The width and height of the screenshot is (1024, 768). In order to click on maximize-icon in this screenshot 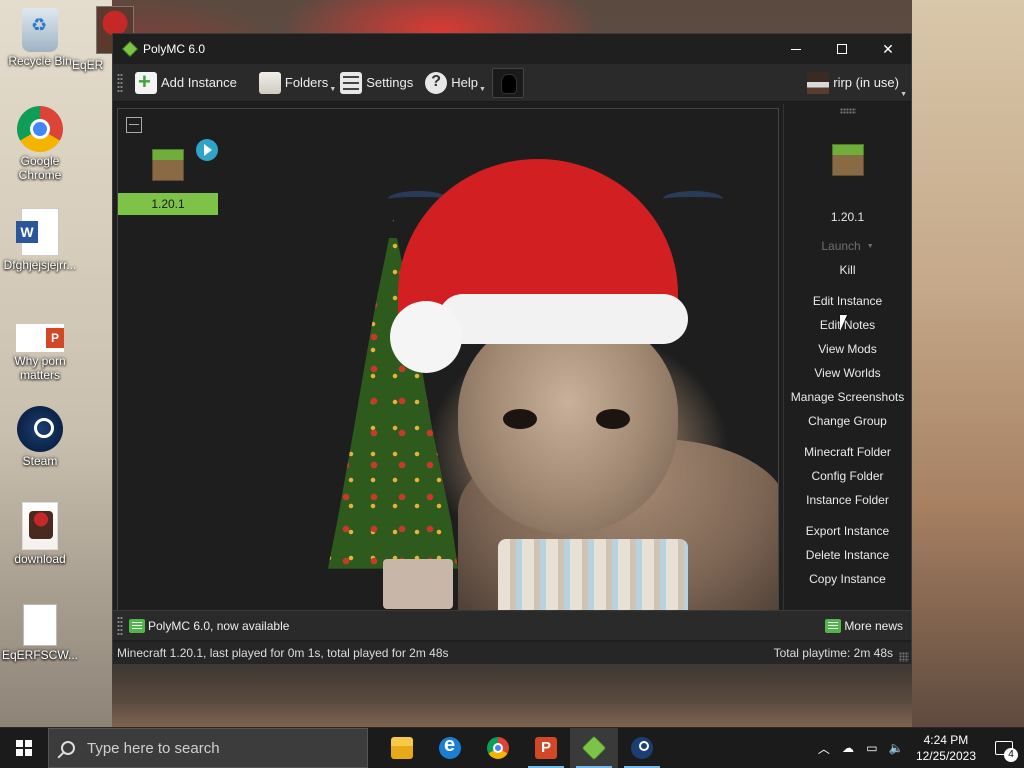, I will do `click(842, 49)`.